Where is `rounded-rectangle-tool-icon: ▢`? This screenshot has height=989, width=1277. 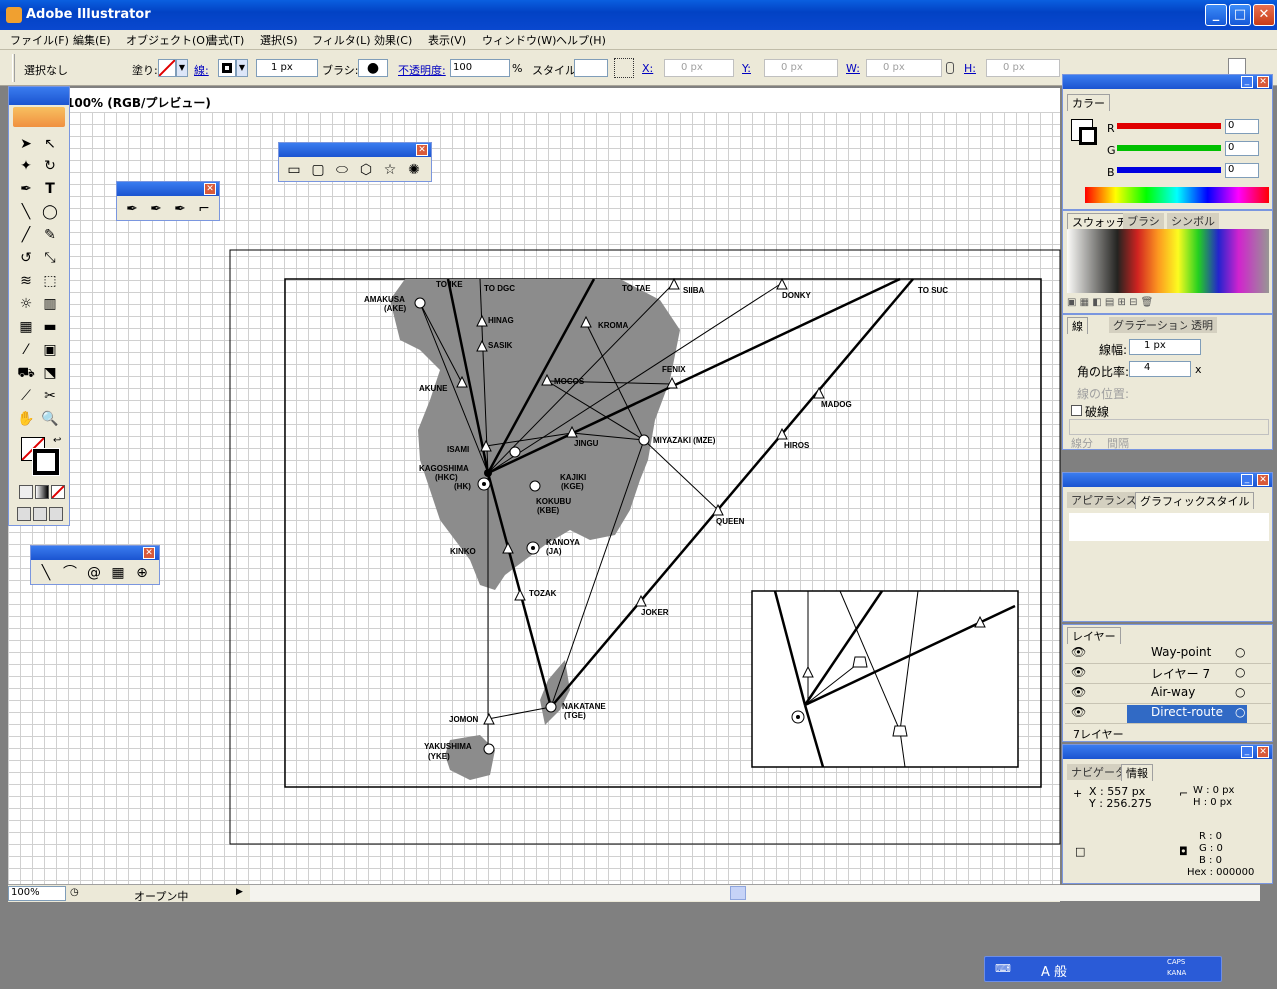
rounded-rectangle-tool-icon: ▢ is located at coordinates (318, 170).